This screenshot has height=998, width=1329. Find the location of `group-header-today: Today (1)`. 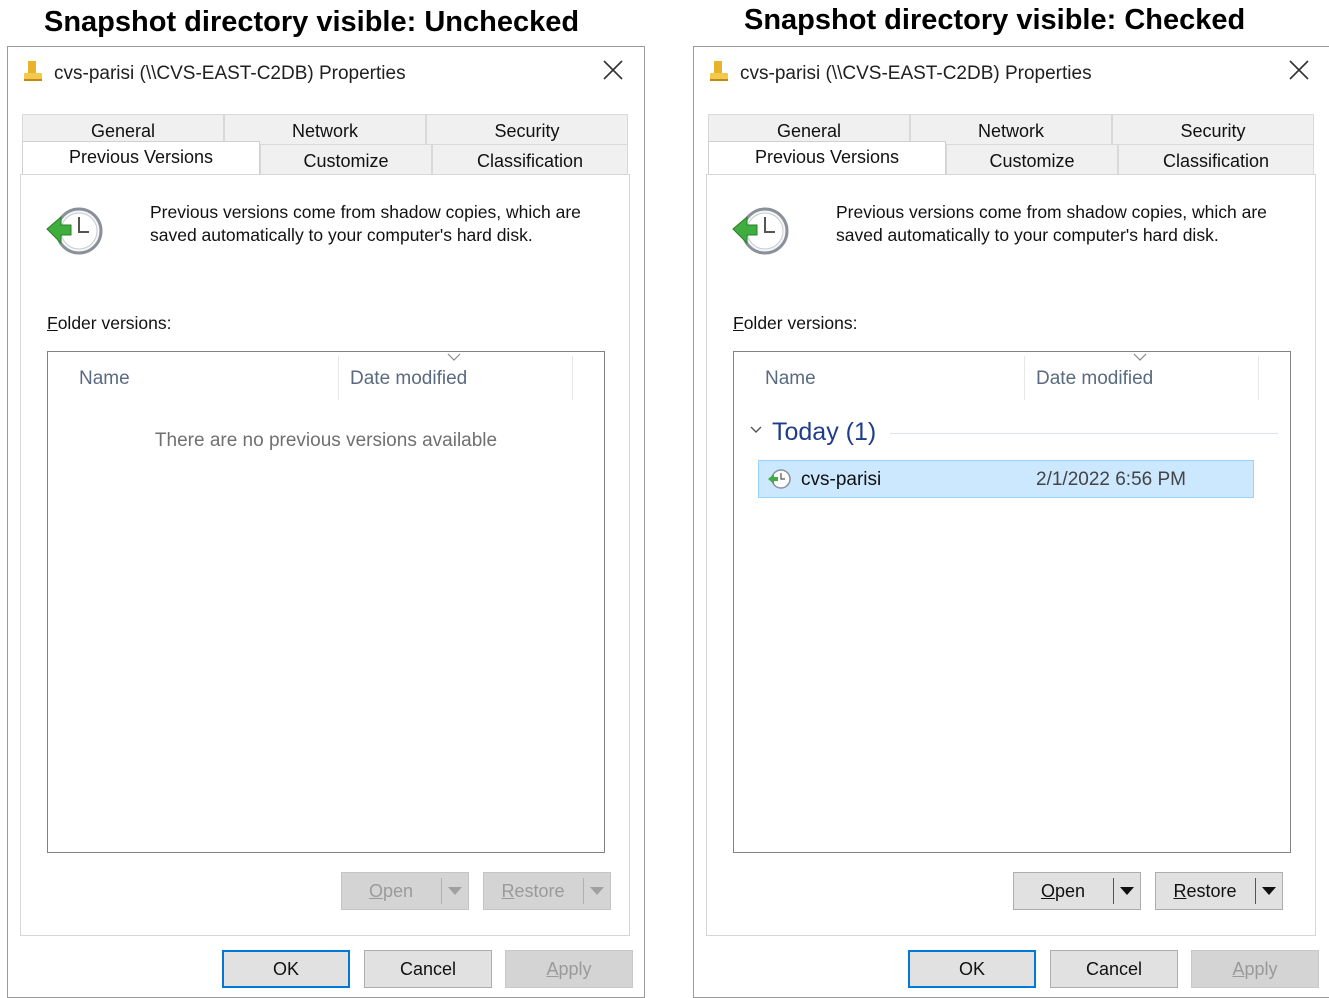

group-header-today: Today (1) is located at coordinates (824, 432).